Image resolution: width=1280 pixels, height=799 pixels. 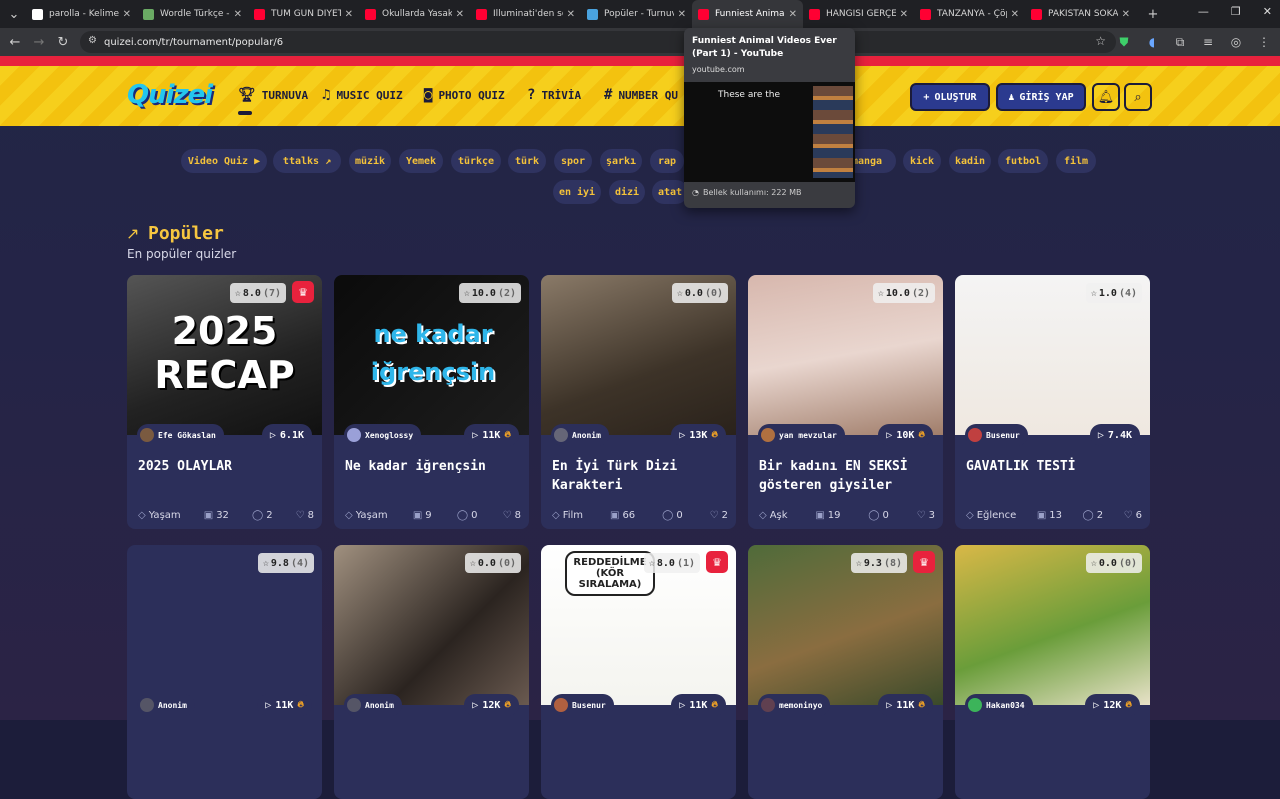 What do you see at coordinates (627, 192) in the screenshot?
I see `tag-chip: dizi` at bounding box center [627, 192].